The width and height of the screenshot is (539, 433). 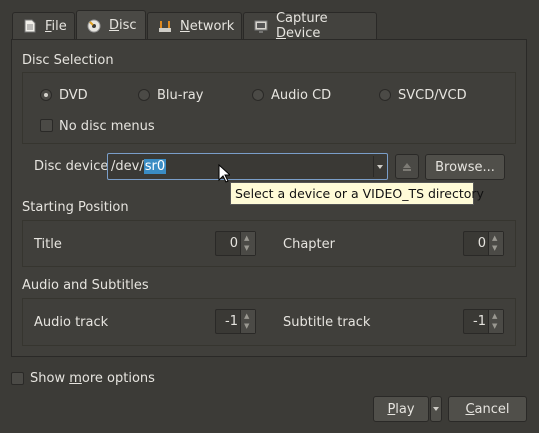 I want to click on cancel-hotkey: C, so click(x=470, y=409).